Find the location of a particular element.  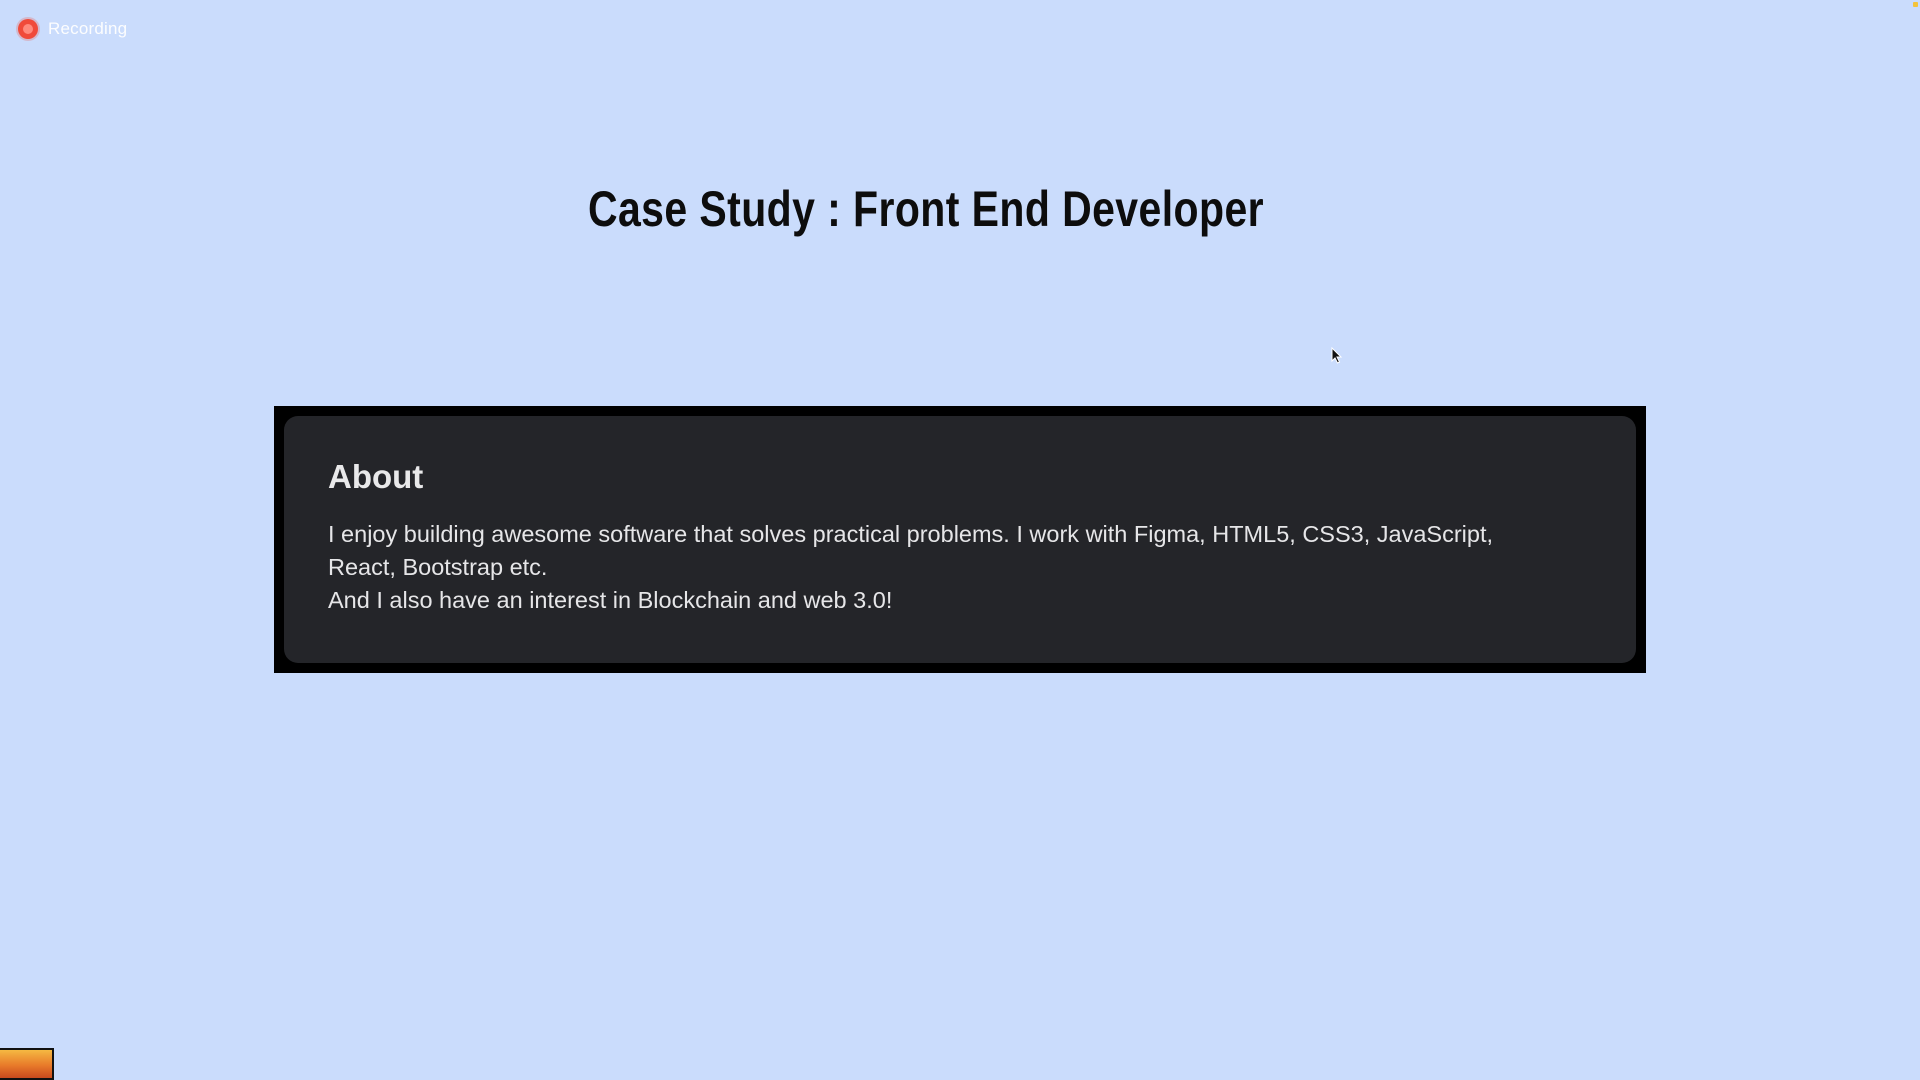

about-line-2: React, Bootstrap etc. is located at coordinates (438, 567).